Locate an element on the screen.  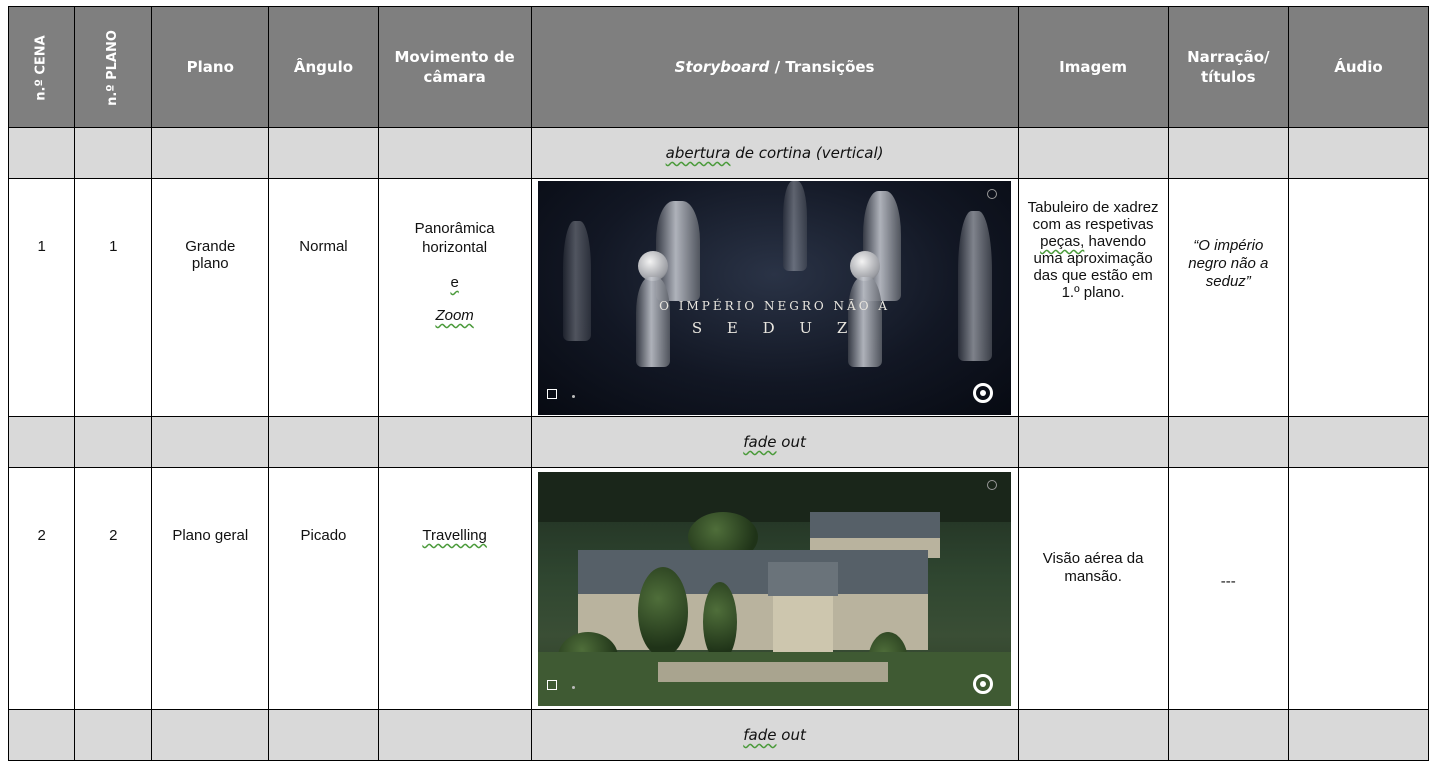
movimento-cell: Panorâmica horizontal e Zoom is located at coordinates (454, 297).